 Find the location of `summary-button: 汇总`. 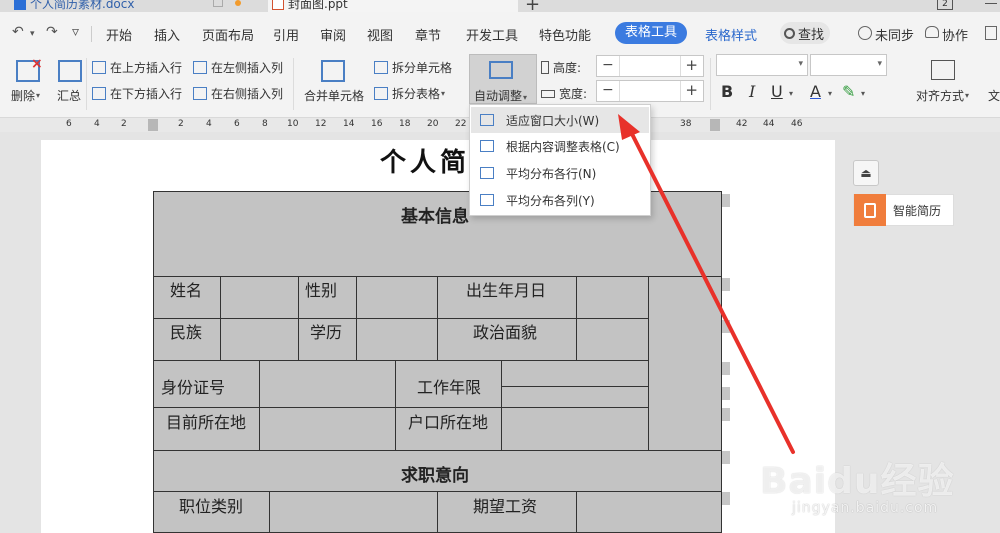

summary-button: 汇总 is located at coordinates (69, 95).